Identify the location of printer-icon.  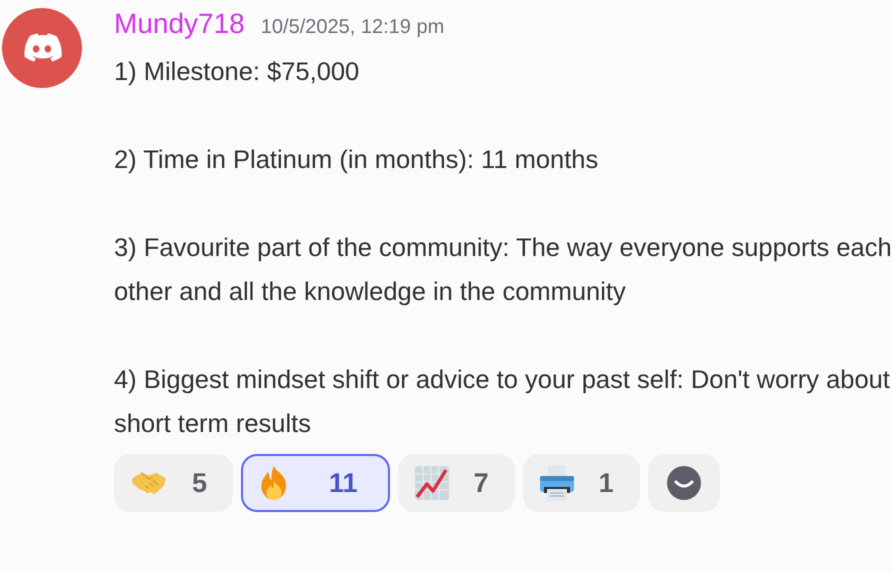
(556, 483).